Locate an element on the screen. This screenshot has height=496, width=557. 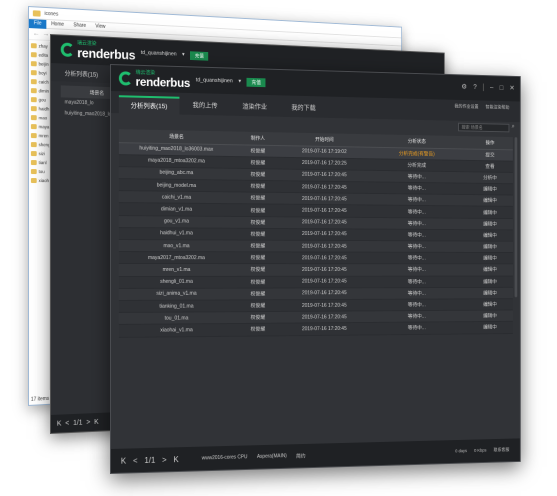
list-item: tianl is located at coordinates (39, 162).